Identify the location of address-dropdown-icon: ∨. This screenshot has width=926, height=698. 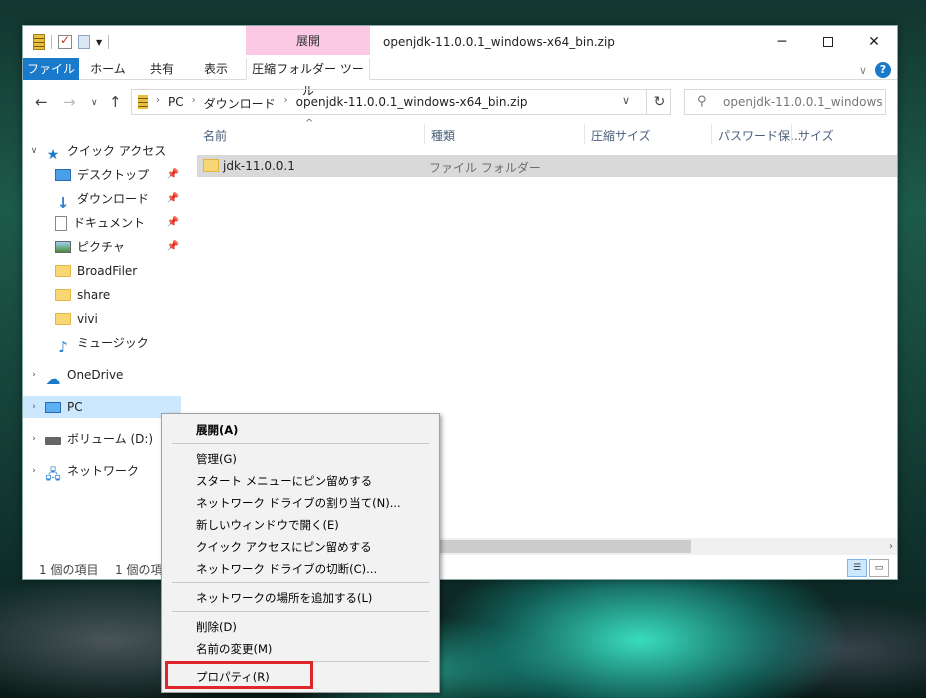
(626, 100).